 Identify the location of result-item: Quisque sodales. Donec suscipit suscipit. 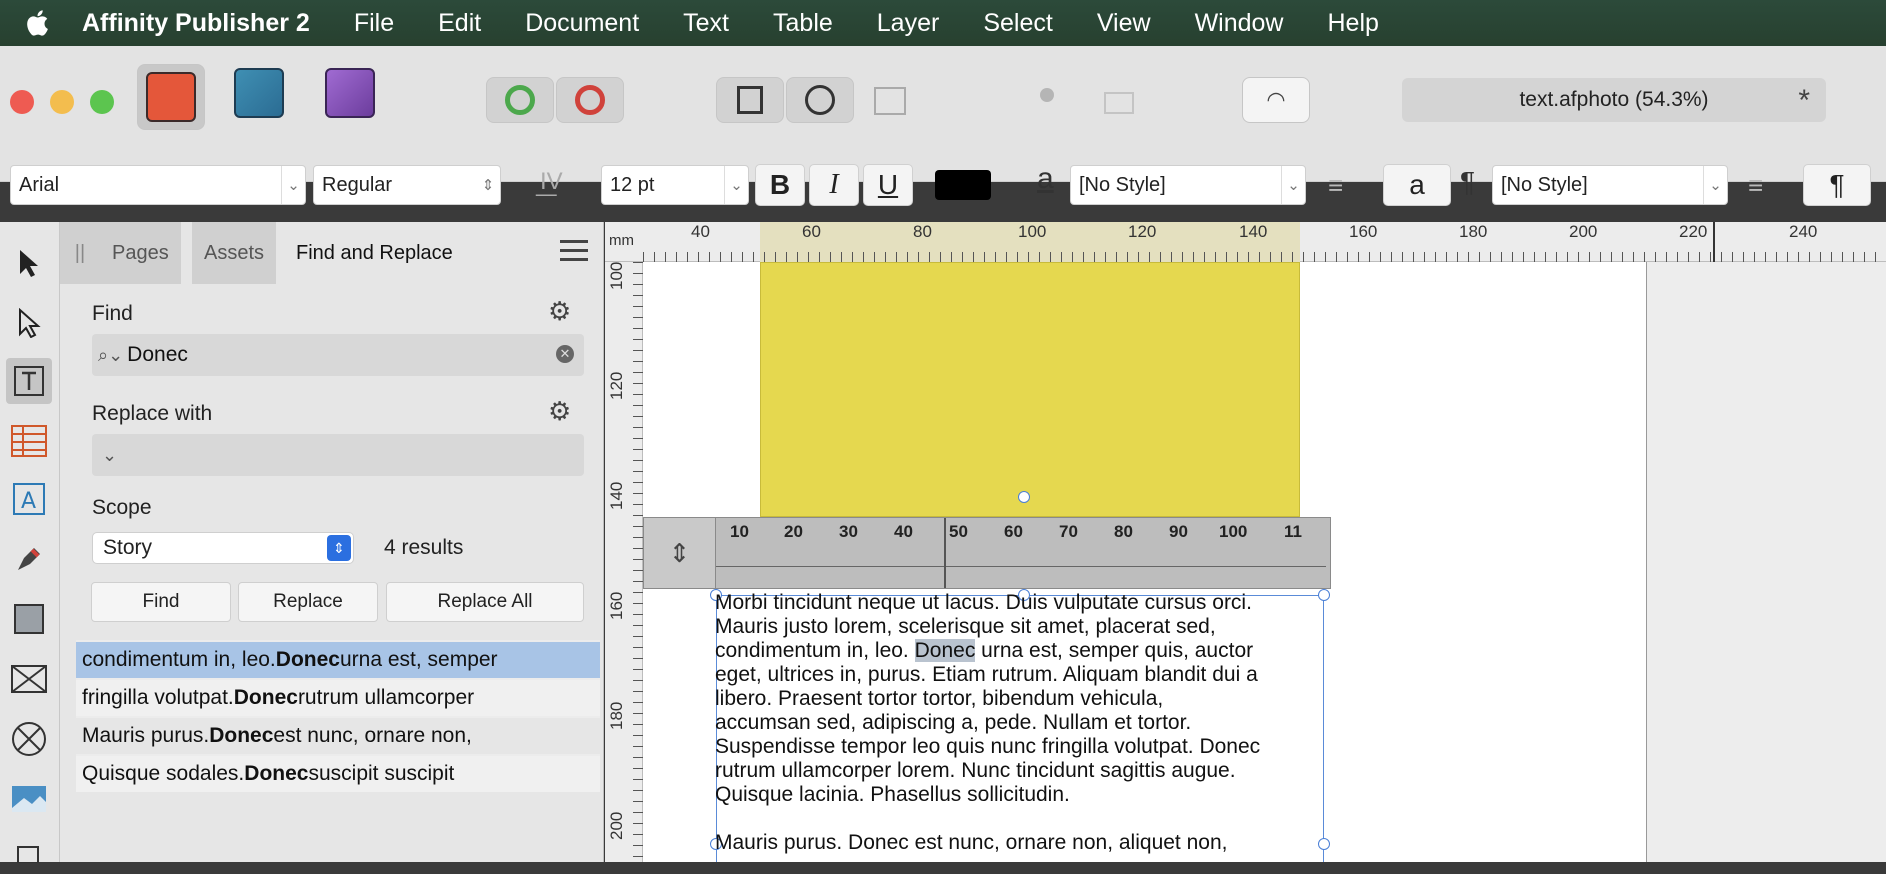
(338, 774).